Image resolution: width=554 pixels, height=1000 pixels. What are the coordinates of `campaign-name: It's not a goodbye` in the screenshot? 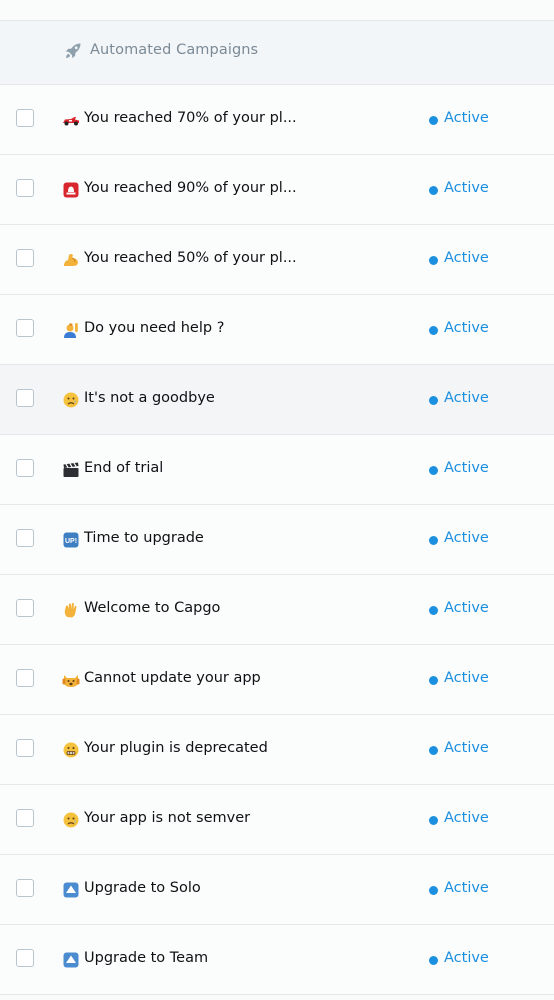 It's located at (149, 398).